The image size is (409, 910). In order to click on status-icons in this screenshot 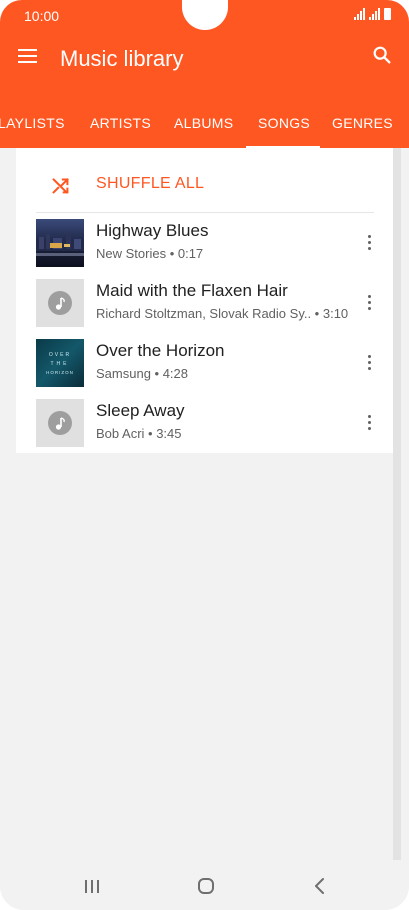, I will do `click(372, 14)`.